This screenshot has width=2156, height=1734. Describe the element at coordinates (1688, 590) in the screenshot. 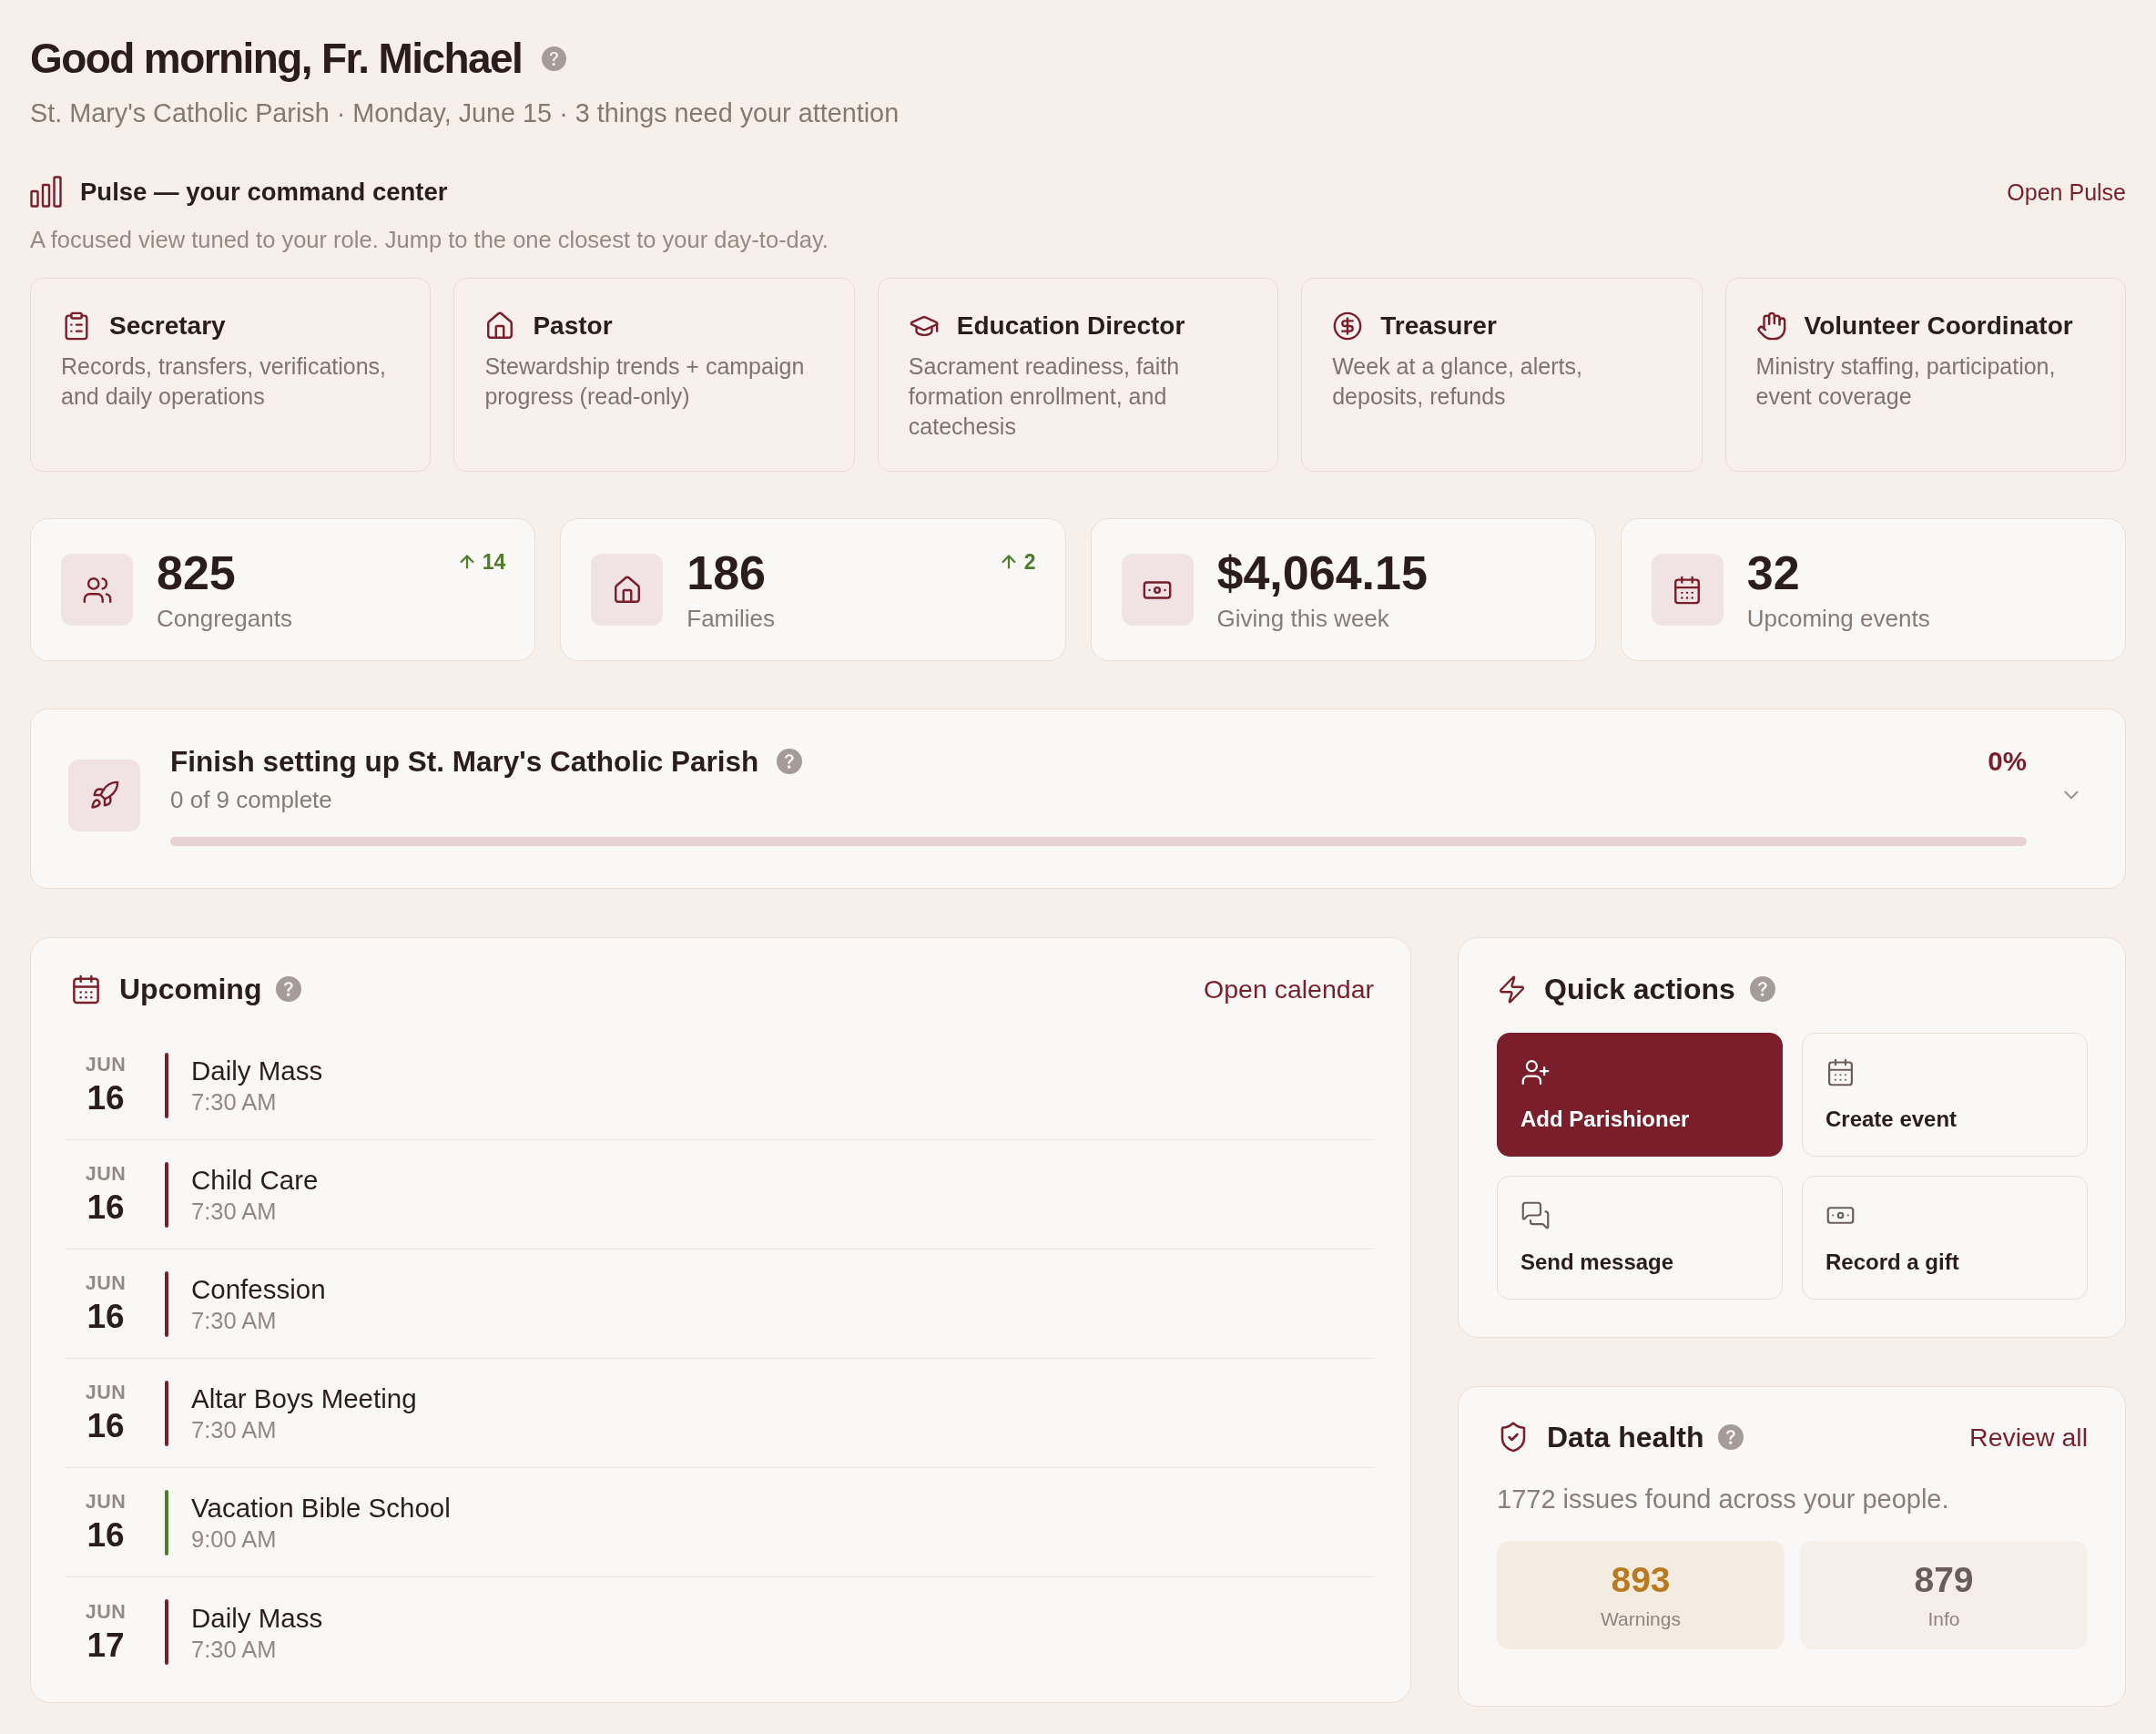

I see `calendar-tile-icon` at that location.